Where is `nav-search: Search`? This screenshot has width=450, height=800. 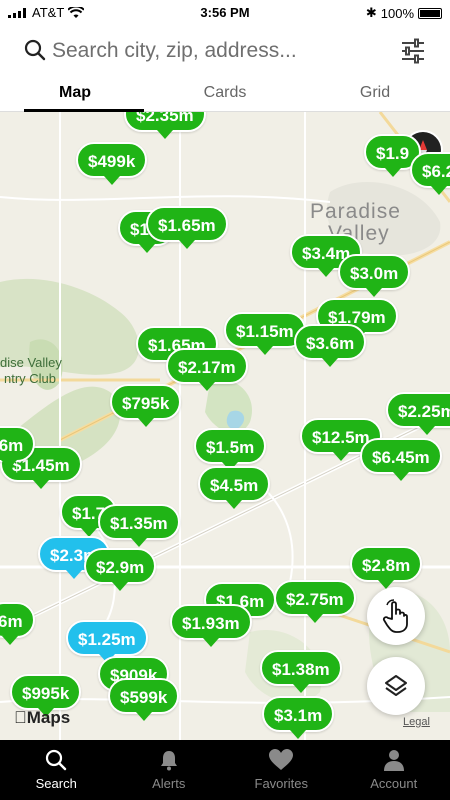 nav-search: Search is located at coordinates (56, 770).